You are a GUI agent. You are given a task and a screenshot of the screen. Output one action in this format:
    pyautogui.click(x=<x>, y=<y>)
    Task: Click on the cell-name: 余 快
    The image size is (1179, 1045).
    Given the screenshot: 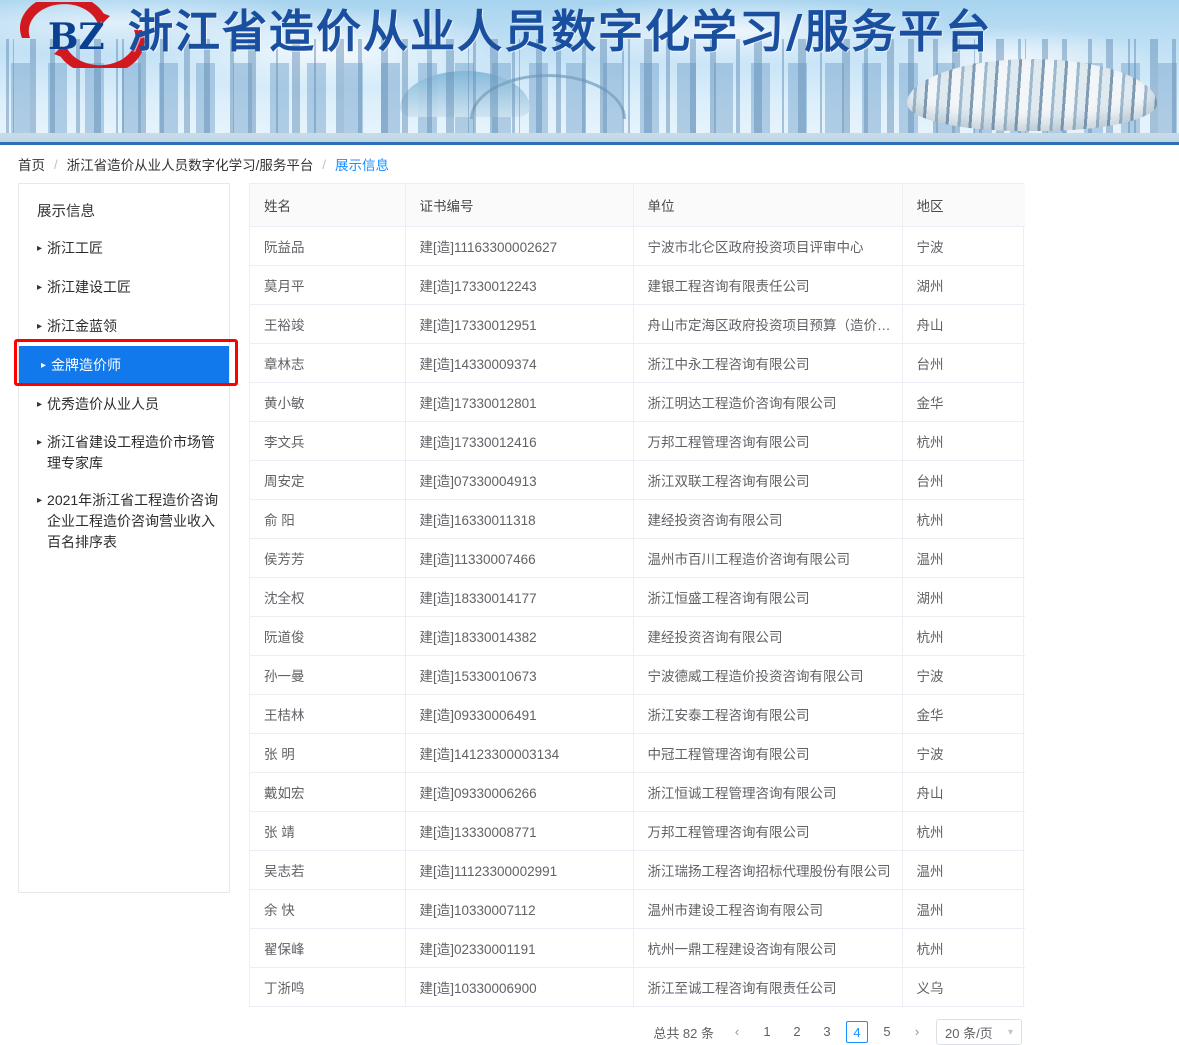 What is the action you would take?
    pyautogui.click(x=328, y=909)
    